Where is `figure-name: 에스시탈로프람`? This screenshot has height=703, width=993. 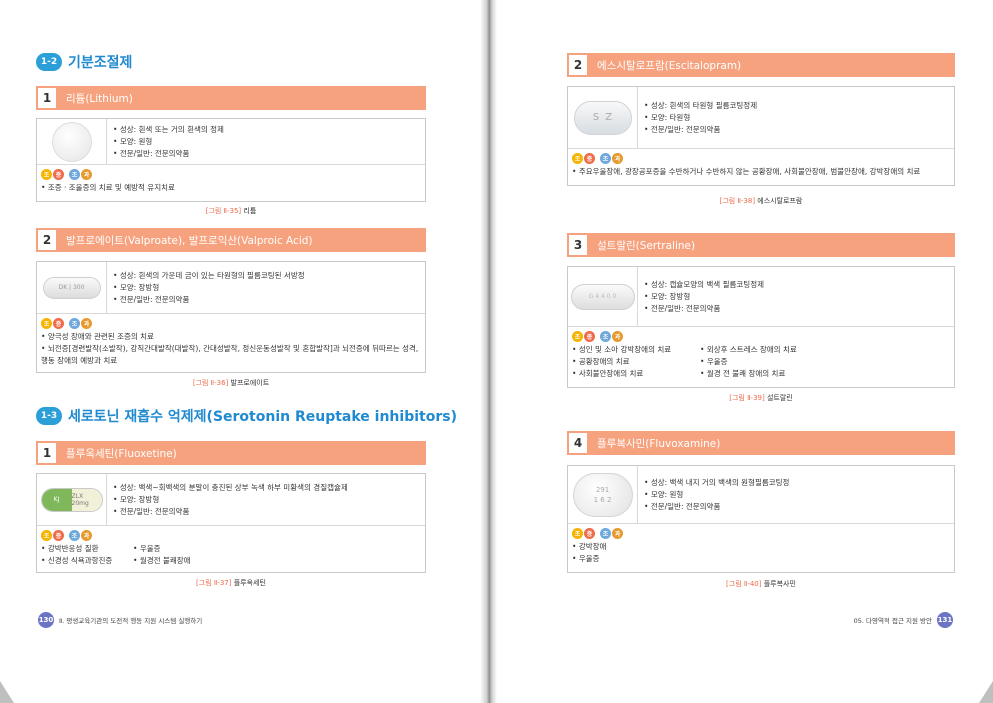
figure-name: 에스시탈로프람 is located at coordinates (780, 201).